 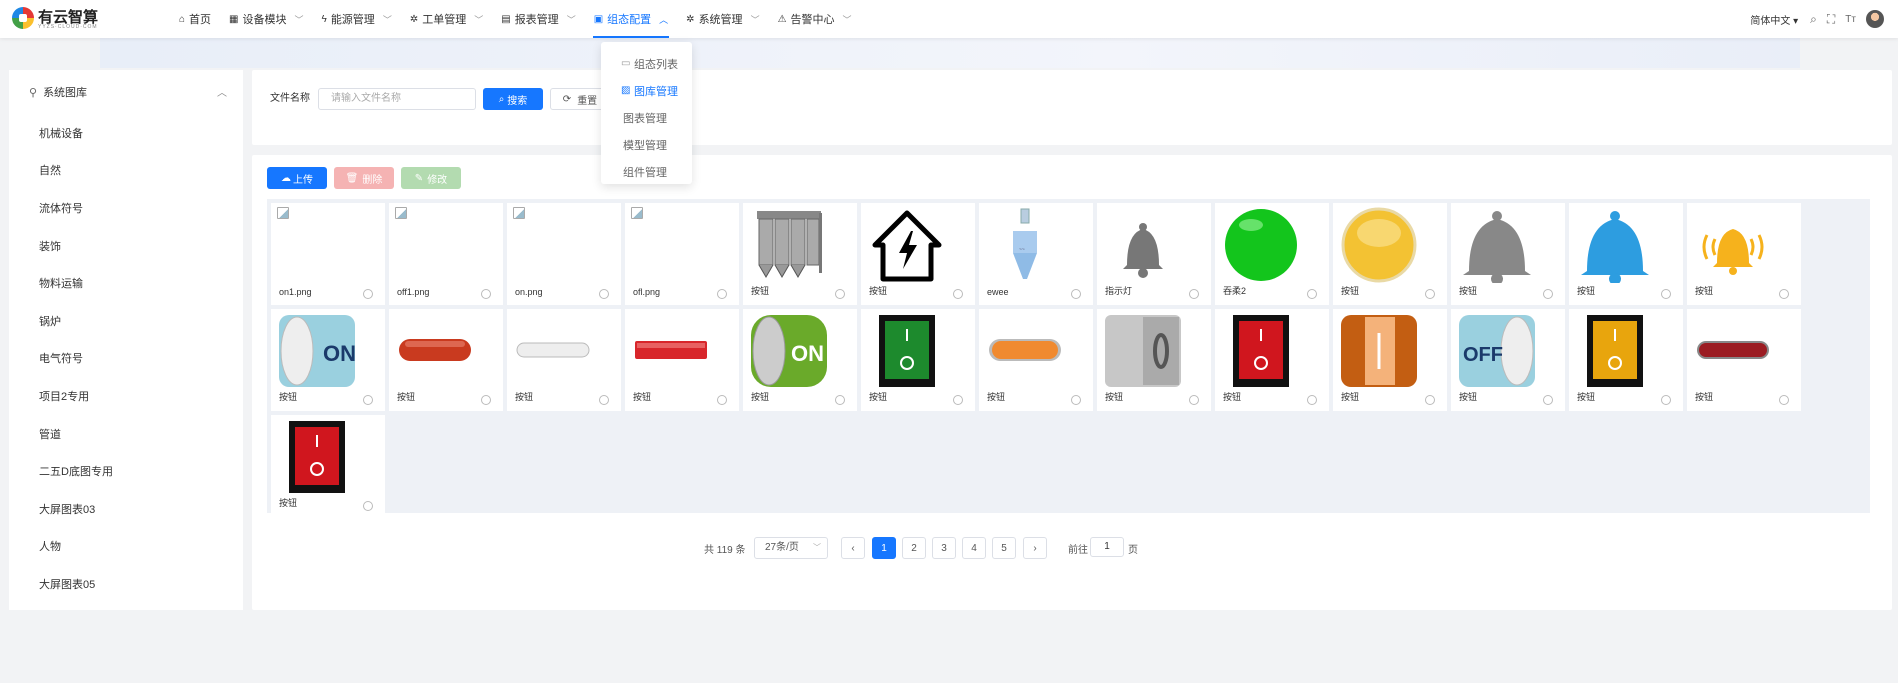 I want to click on sidebar-item: 装饰, so click(x=126, y=246).